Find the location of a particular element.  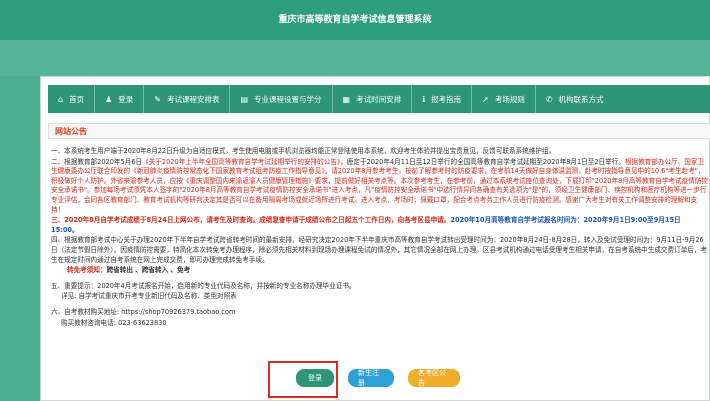

nav-item-label: 考试时间安排 is located at coordinates (379, 99).